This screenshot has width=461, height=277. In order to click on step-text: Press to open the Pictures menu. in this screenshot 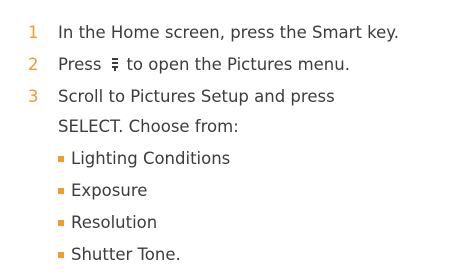, I will do `click(204, 65)`.